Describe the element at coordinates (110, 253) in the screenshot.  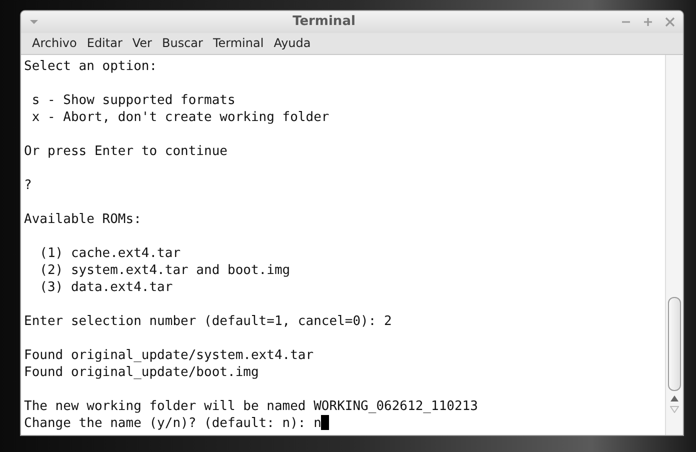
I see `terminal-line: (1) cache.ext4.tar` at that location.